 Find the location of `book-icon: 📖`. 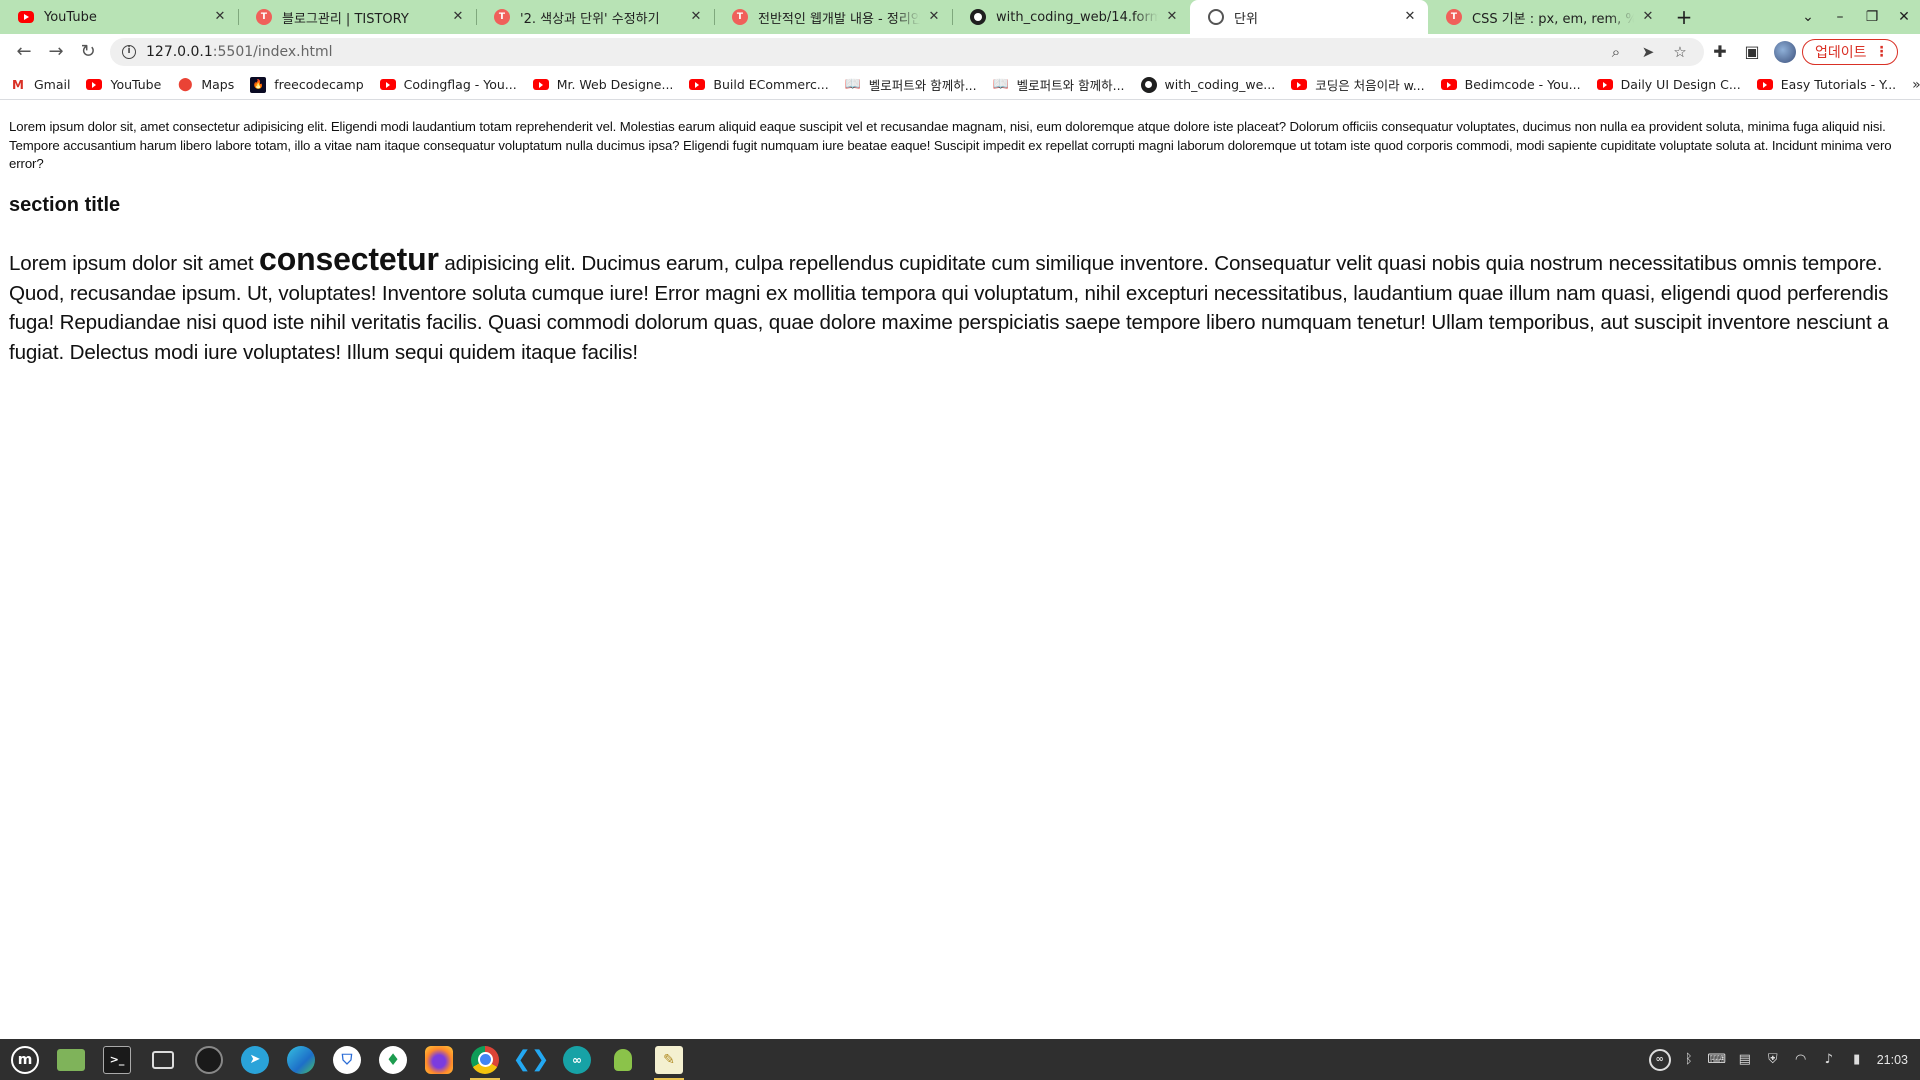

book-icon: 📖 is located at coordinates (852, 84).